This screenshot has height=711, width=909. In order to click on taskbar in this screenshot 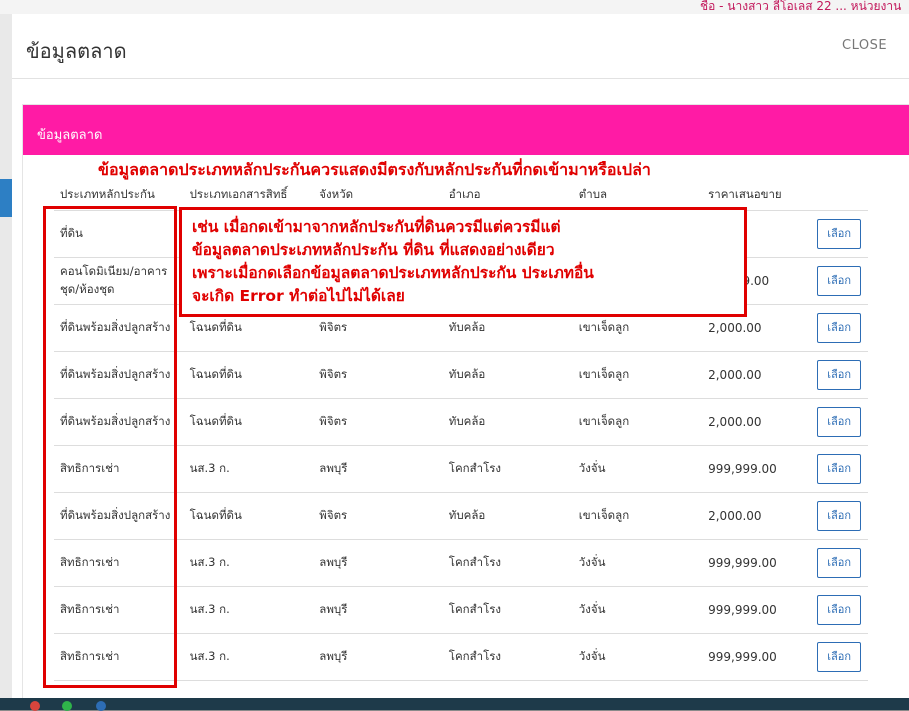, I will do `click(454, 704)`.